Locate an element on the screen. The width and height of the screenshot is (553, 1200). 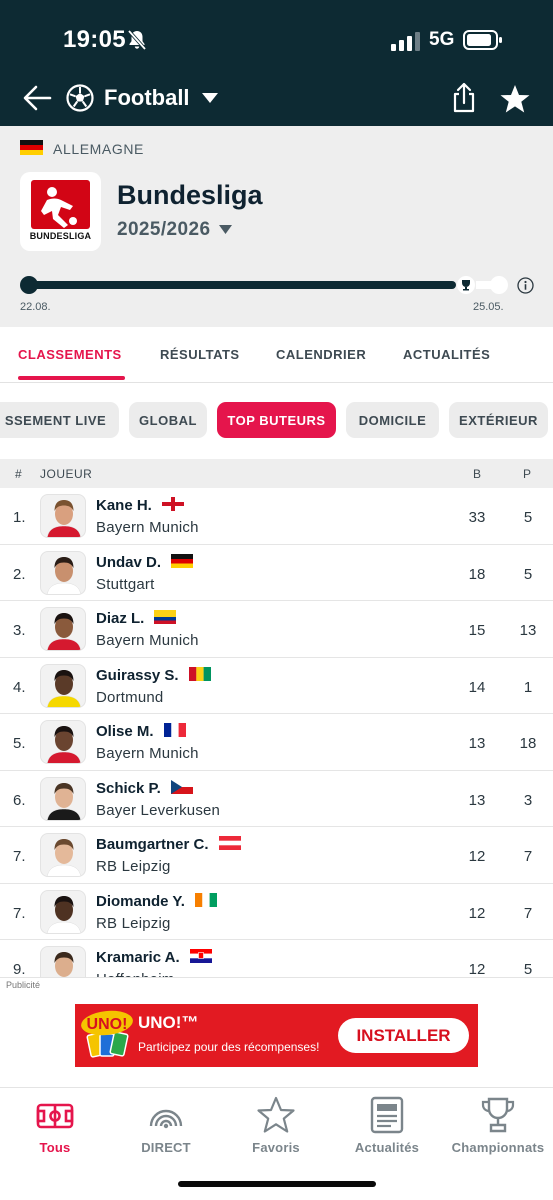
player-name: Guirassy S. is located at coordinates (137, 675).